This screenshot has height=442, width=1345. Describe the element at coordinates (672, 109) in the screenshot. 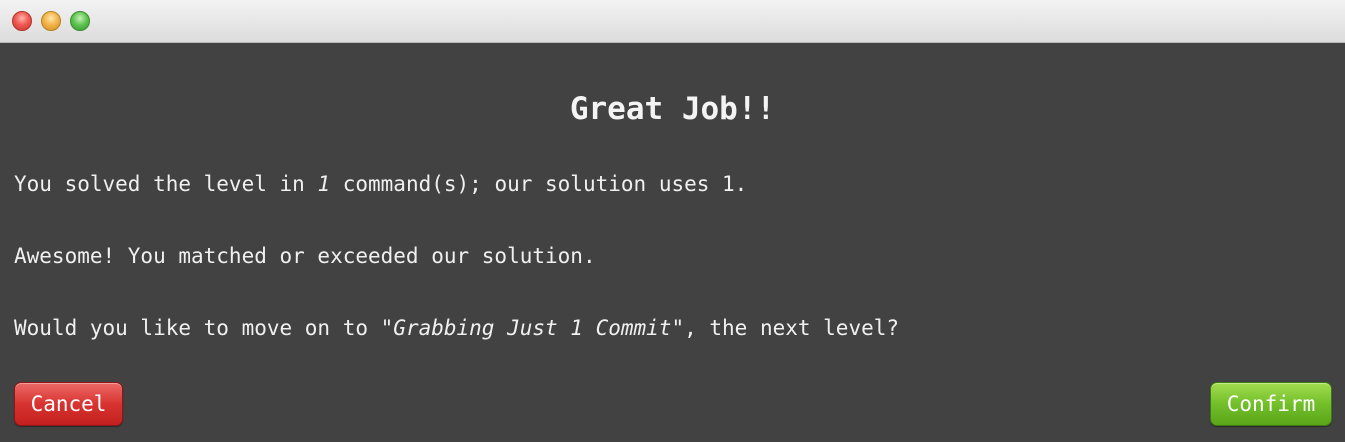

I see `dialog-title: Great Job!!` at that location.